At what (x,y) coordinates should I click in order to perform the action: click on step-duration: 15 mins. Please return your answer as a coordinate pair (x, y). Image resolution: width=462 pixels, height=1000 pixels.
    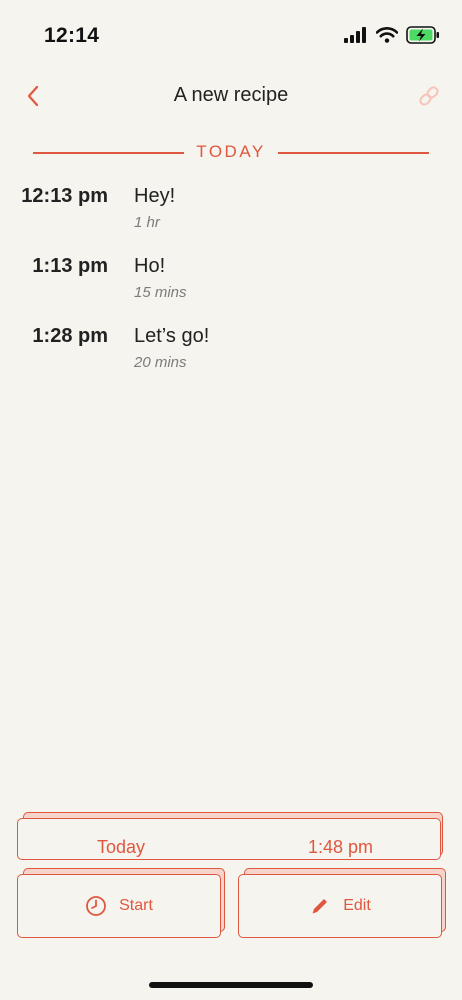
    Looking at the image, I should click on (160, 292).